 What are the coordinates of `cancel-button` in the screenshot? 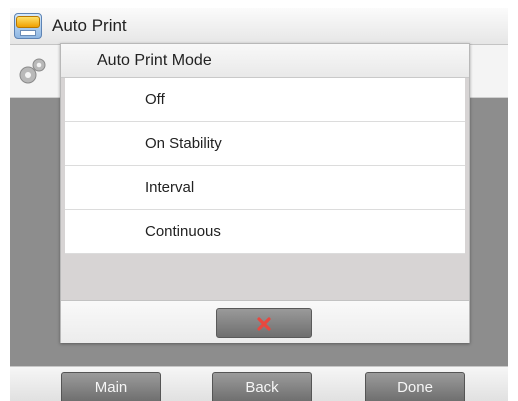 It's located at (264, 323).